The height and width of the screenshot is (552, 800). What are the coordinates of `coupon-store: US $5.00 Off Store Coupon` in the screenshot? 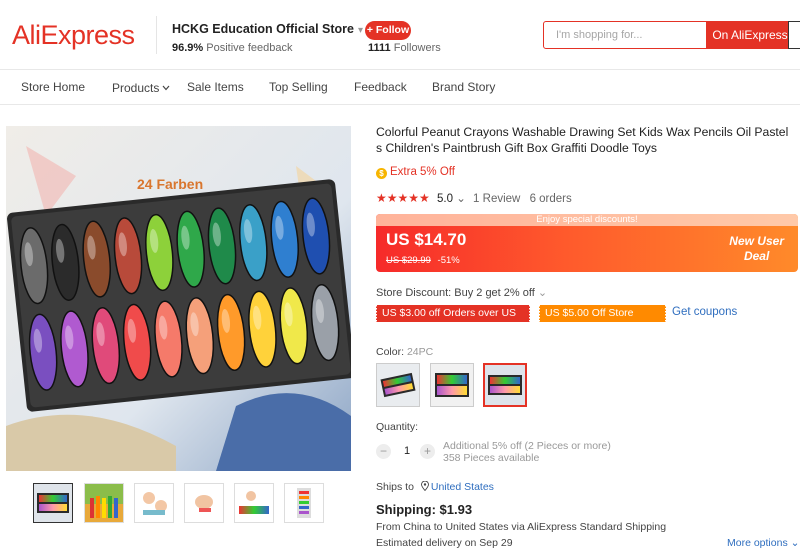 It's located at (602, 320).